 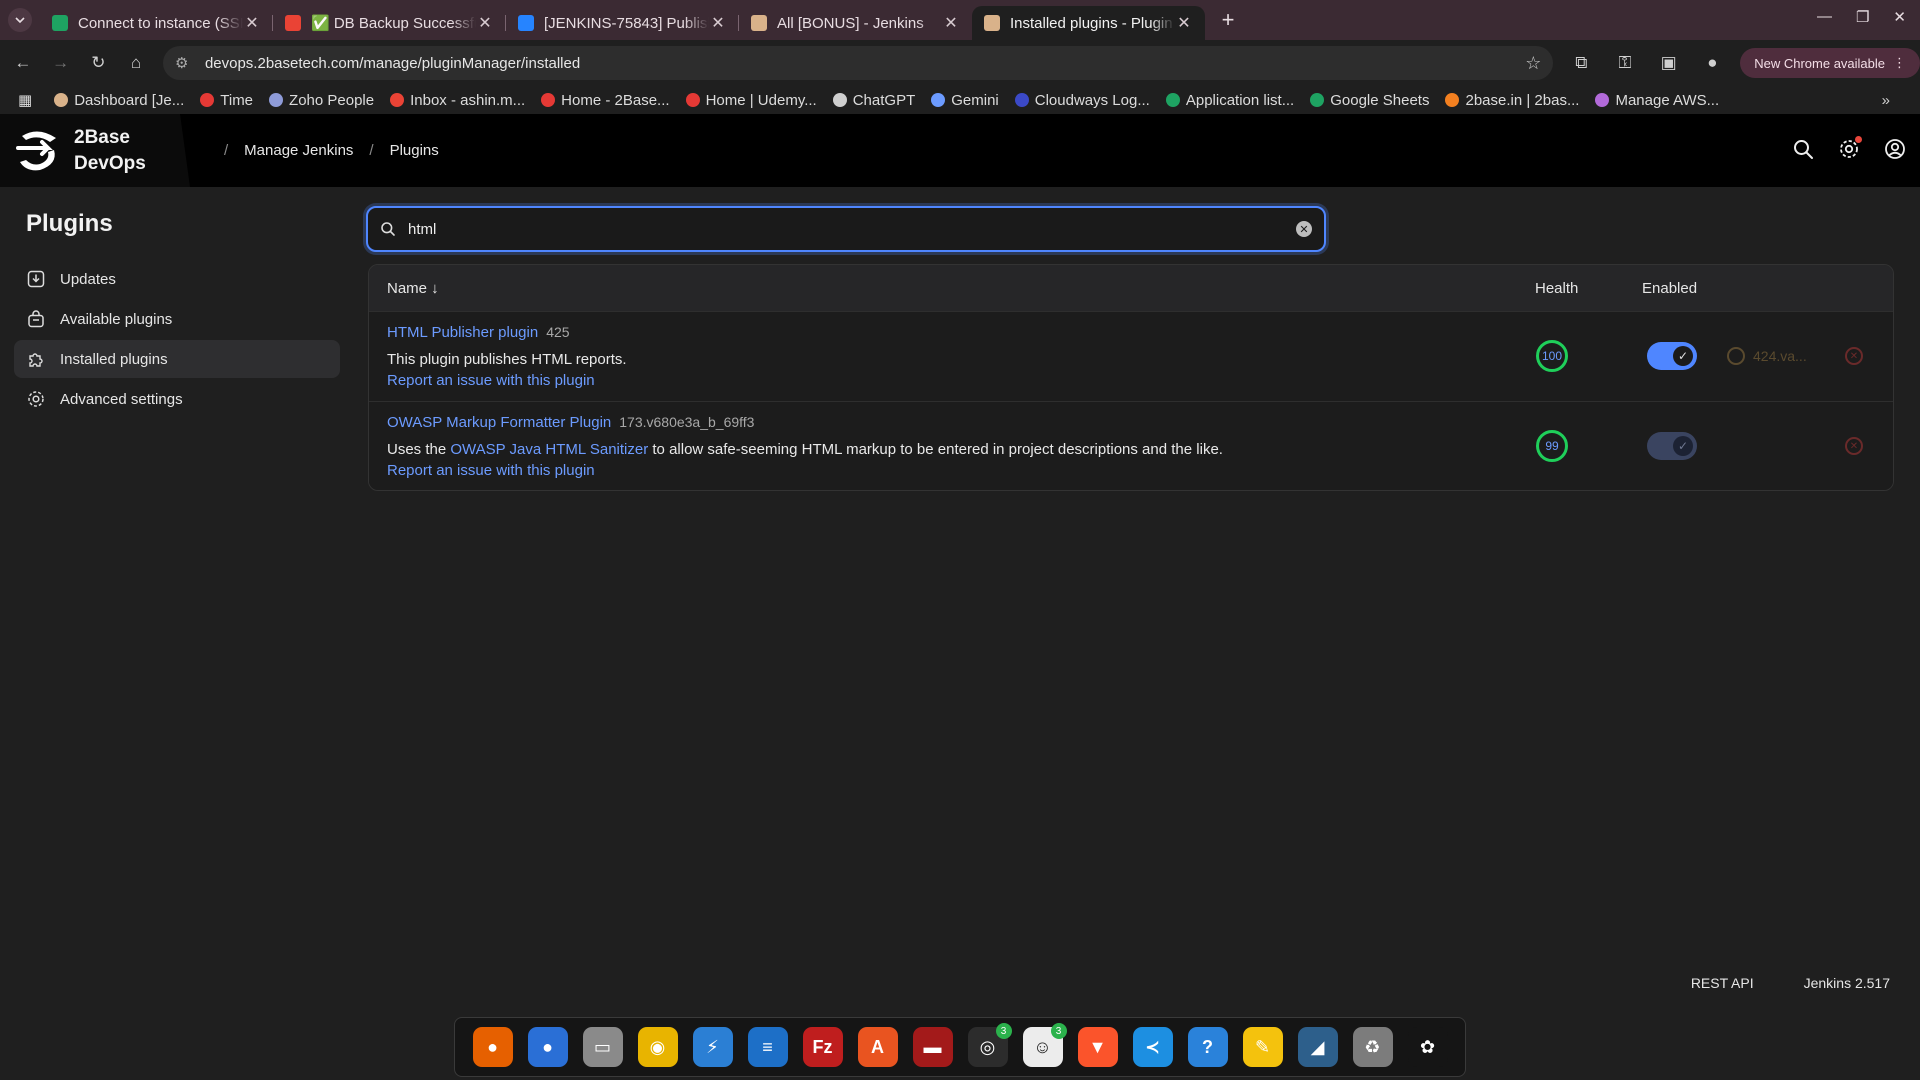 What do you see at coordinates (1722, 983) in the screenshot?
I see `rest-api-link: REST API` at bounding box center [1722, 983].